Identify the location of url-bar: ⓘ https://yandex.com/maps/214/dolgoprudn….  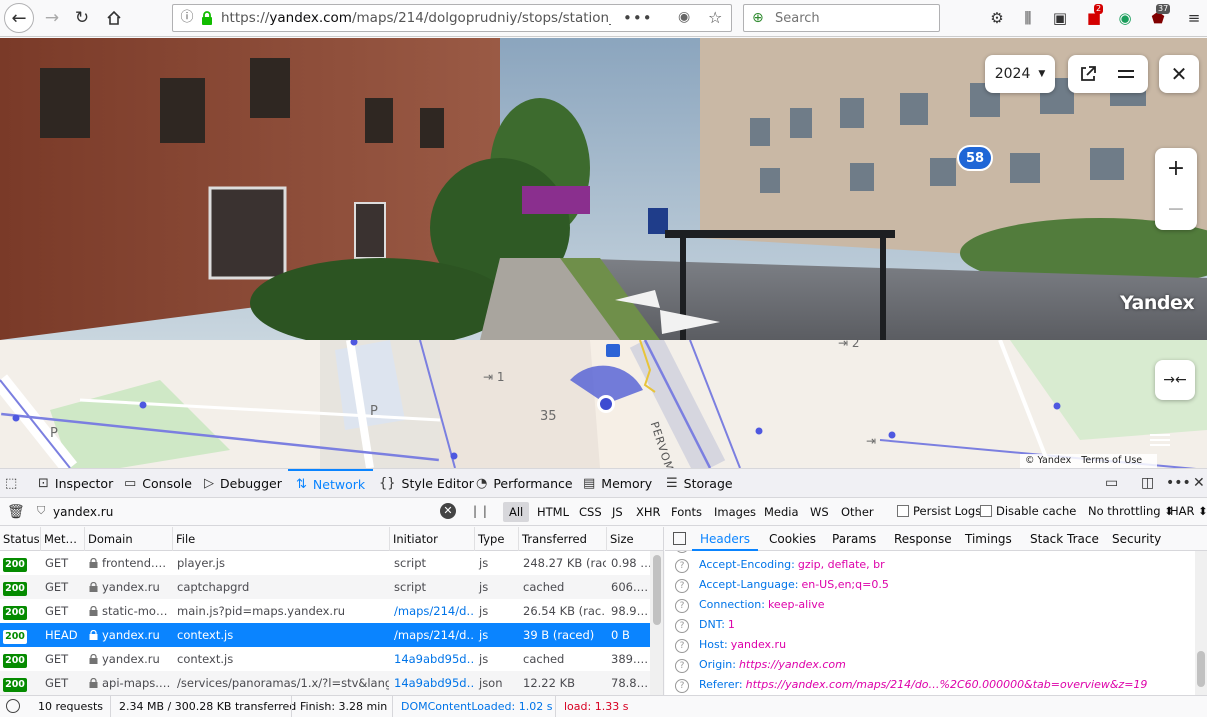
(452, 18).